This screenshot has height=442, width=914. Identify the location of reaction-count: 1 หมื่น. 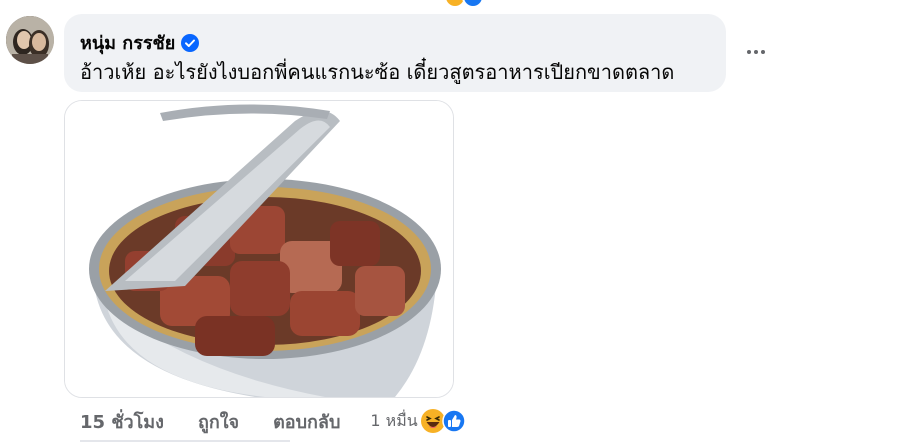
(393, 421).